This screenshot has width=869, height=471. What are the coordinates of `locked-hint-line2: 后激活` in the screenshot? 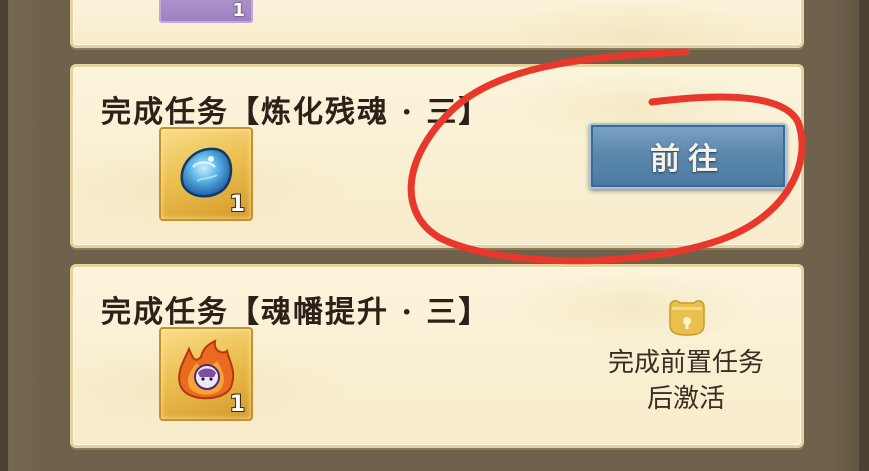 It's located at (685, 399).